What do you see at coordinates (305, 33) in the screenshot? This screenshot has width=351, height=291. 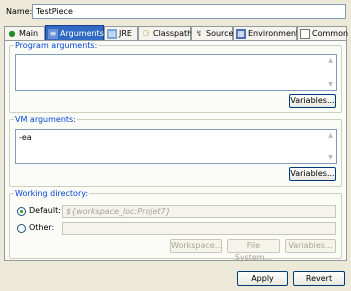 I see `common-tab-icon` at bounding box center [305, 33].